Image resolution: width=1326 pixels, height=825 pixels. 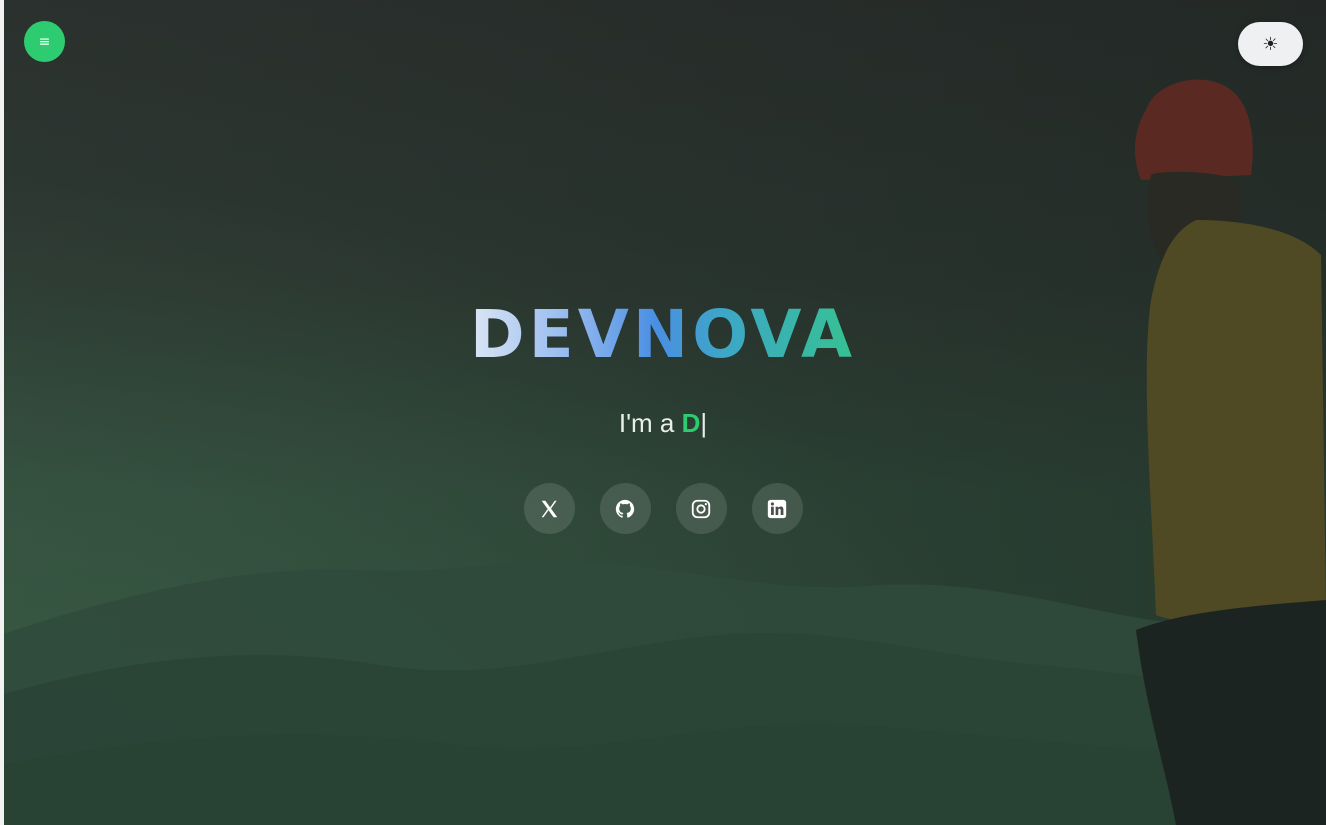 I want to click on linkedin-icon, so click(x=777, y=508).